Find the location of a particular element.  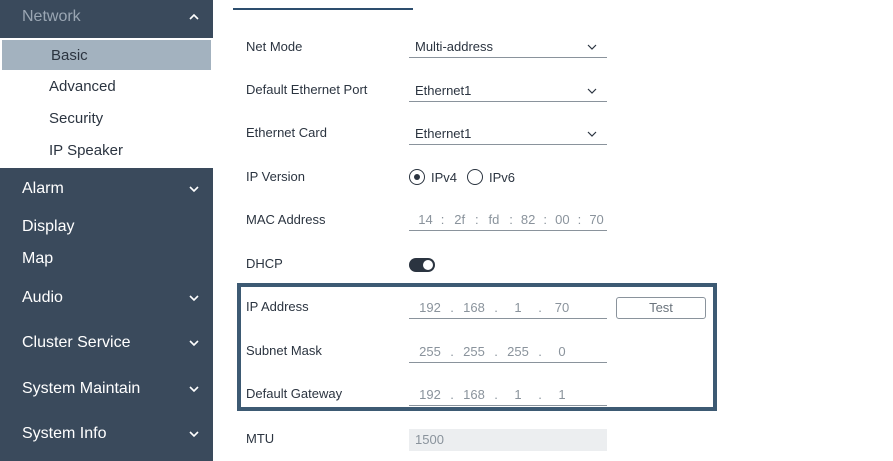

ethernet-card-value: Ethernet1 is located at coordinates (443, 133).